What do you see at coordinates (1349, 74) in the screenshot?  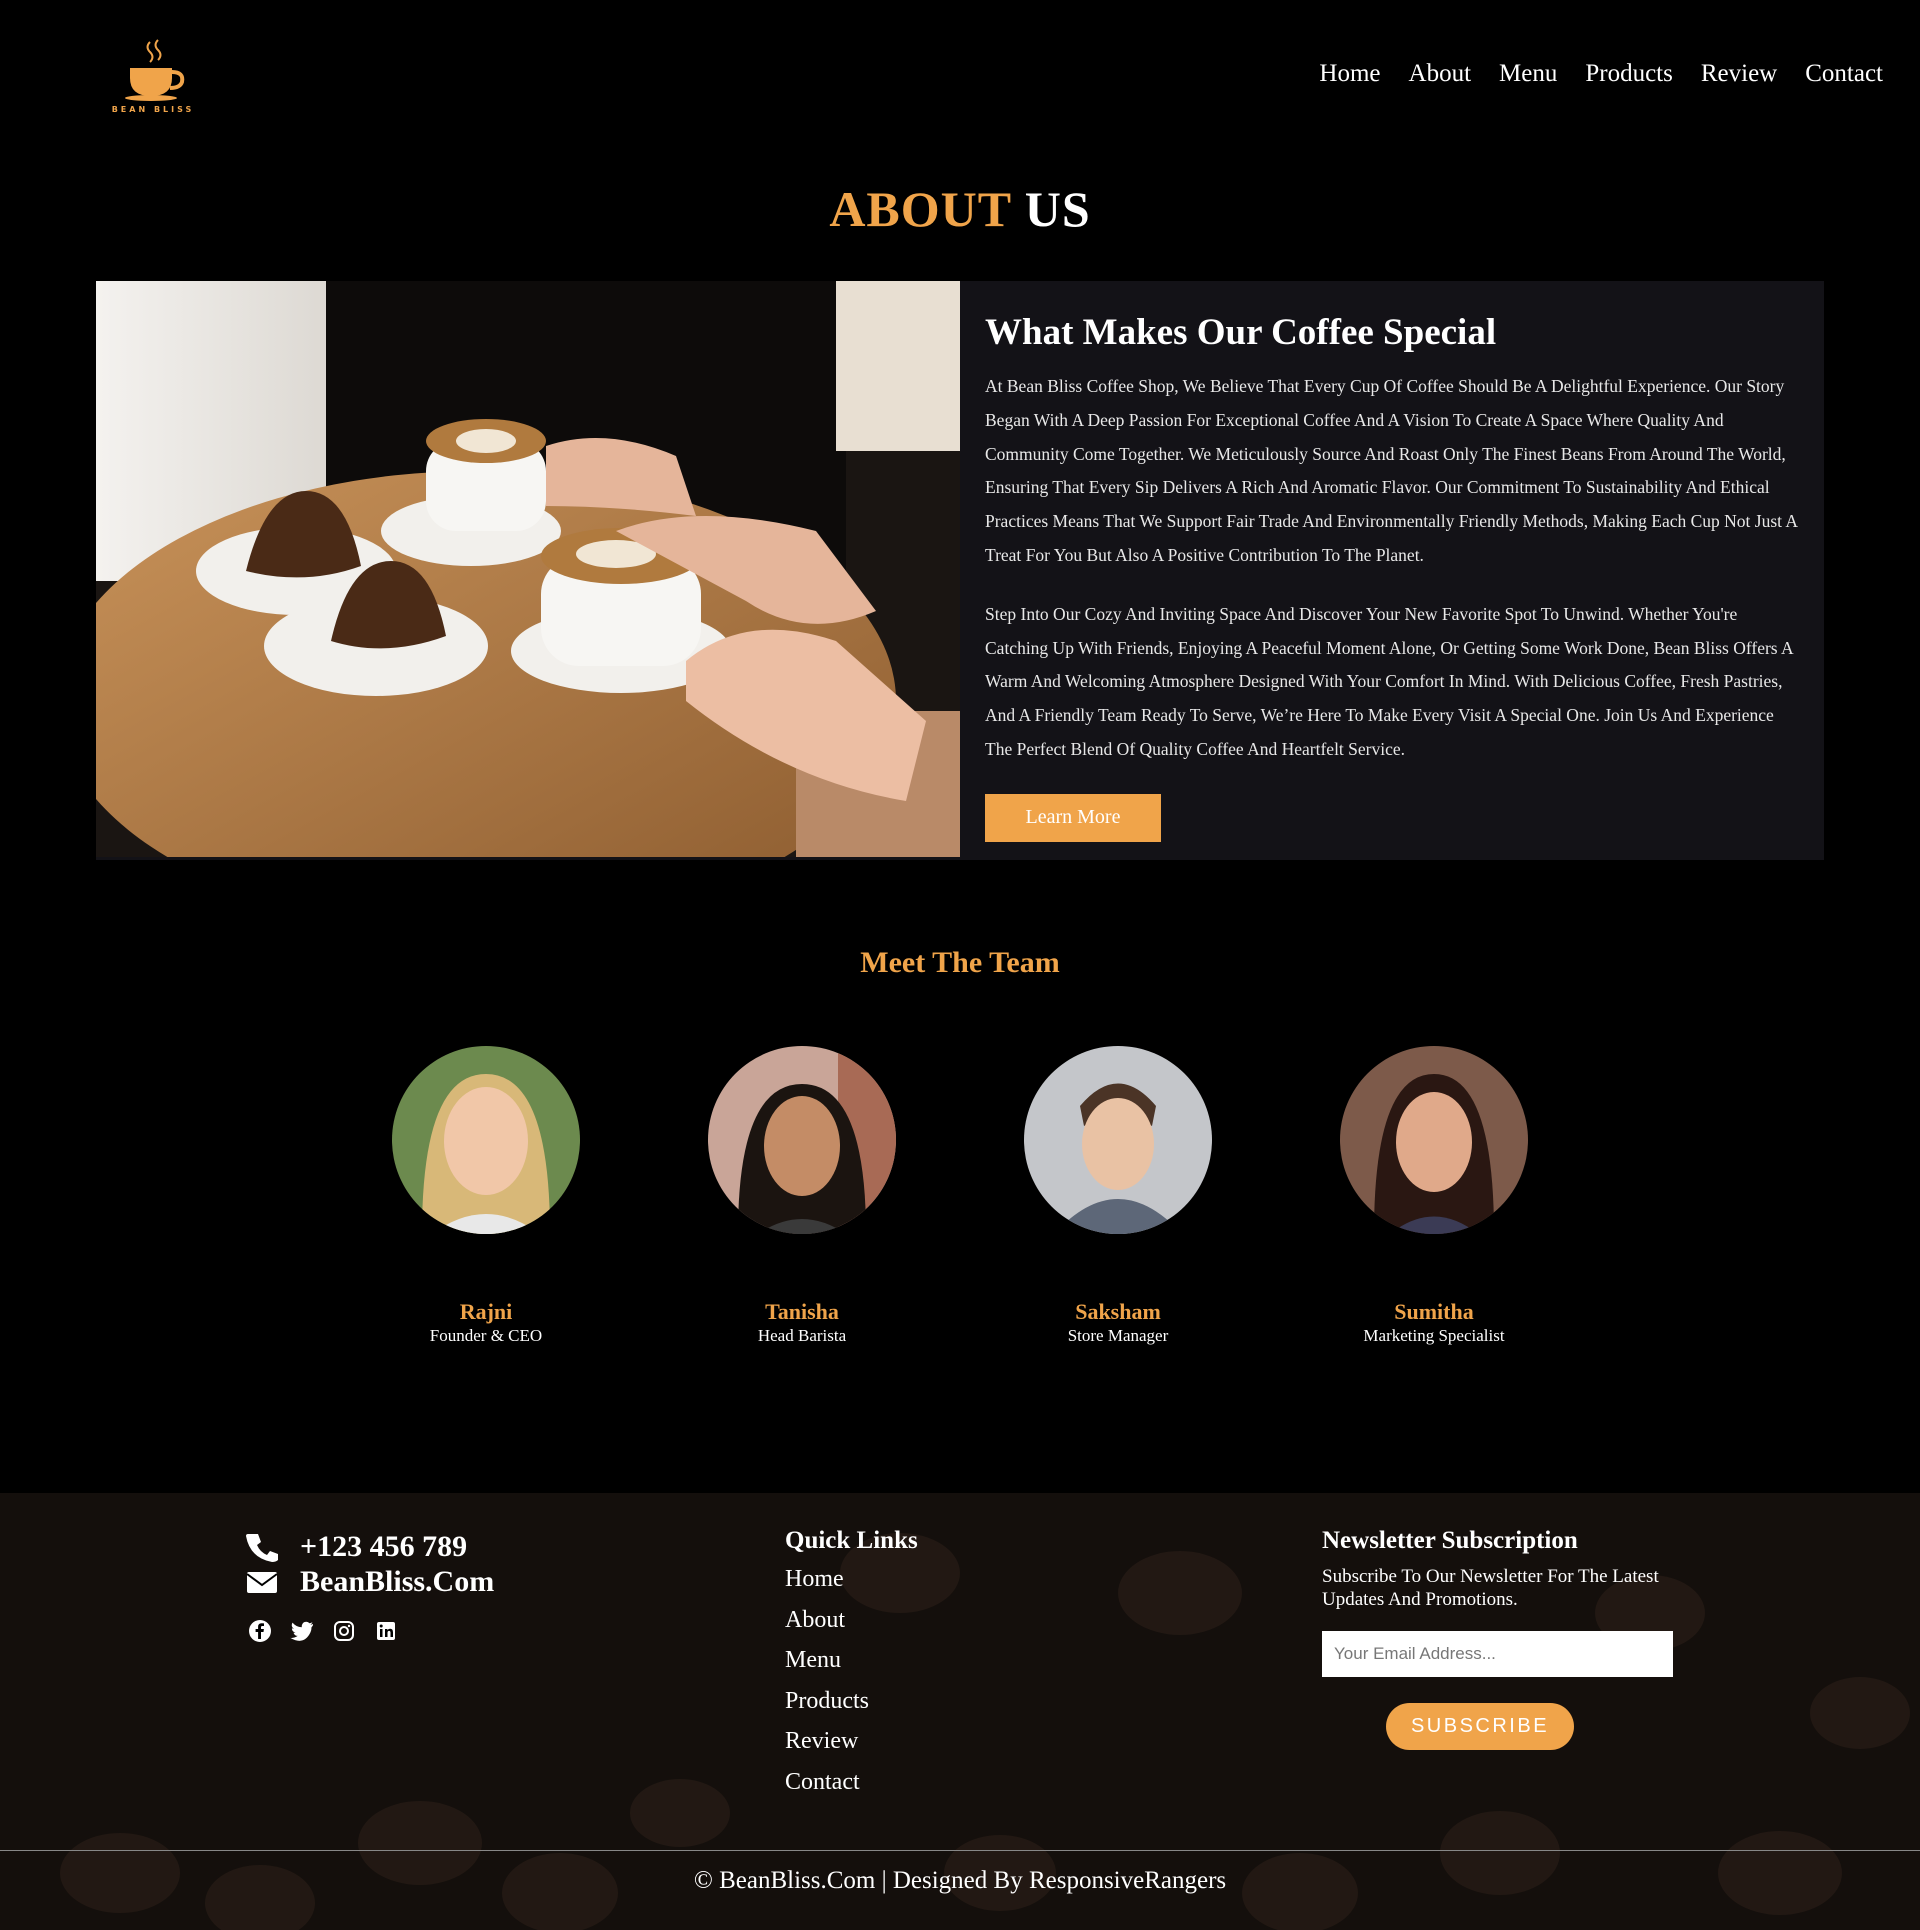 I see `nav-home: Home` at bounding box center [1349, 74].